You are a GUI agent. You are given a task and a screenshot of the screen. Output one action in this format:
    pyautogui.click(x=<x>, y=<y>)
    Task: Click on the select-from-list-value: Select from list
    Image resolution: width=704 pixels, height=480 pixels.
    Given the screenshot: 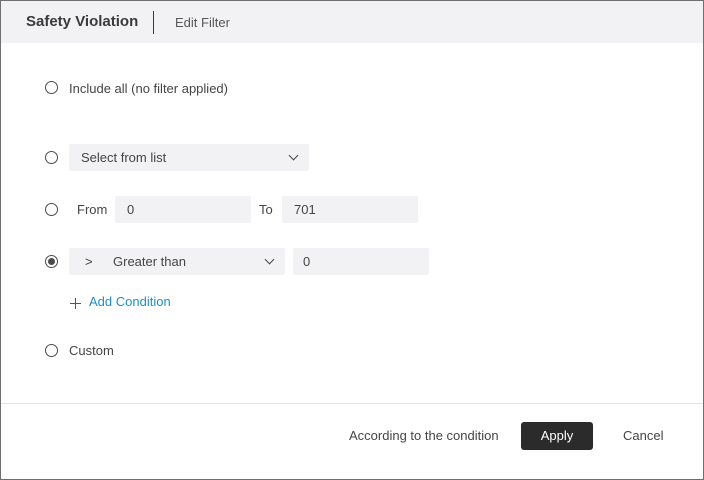 What is the action you would take?
    pyautogui.click(x=124, y=157)
    